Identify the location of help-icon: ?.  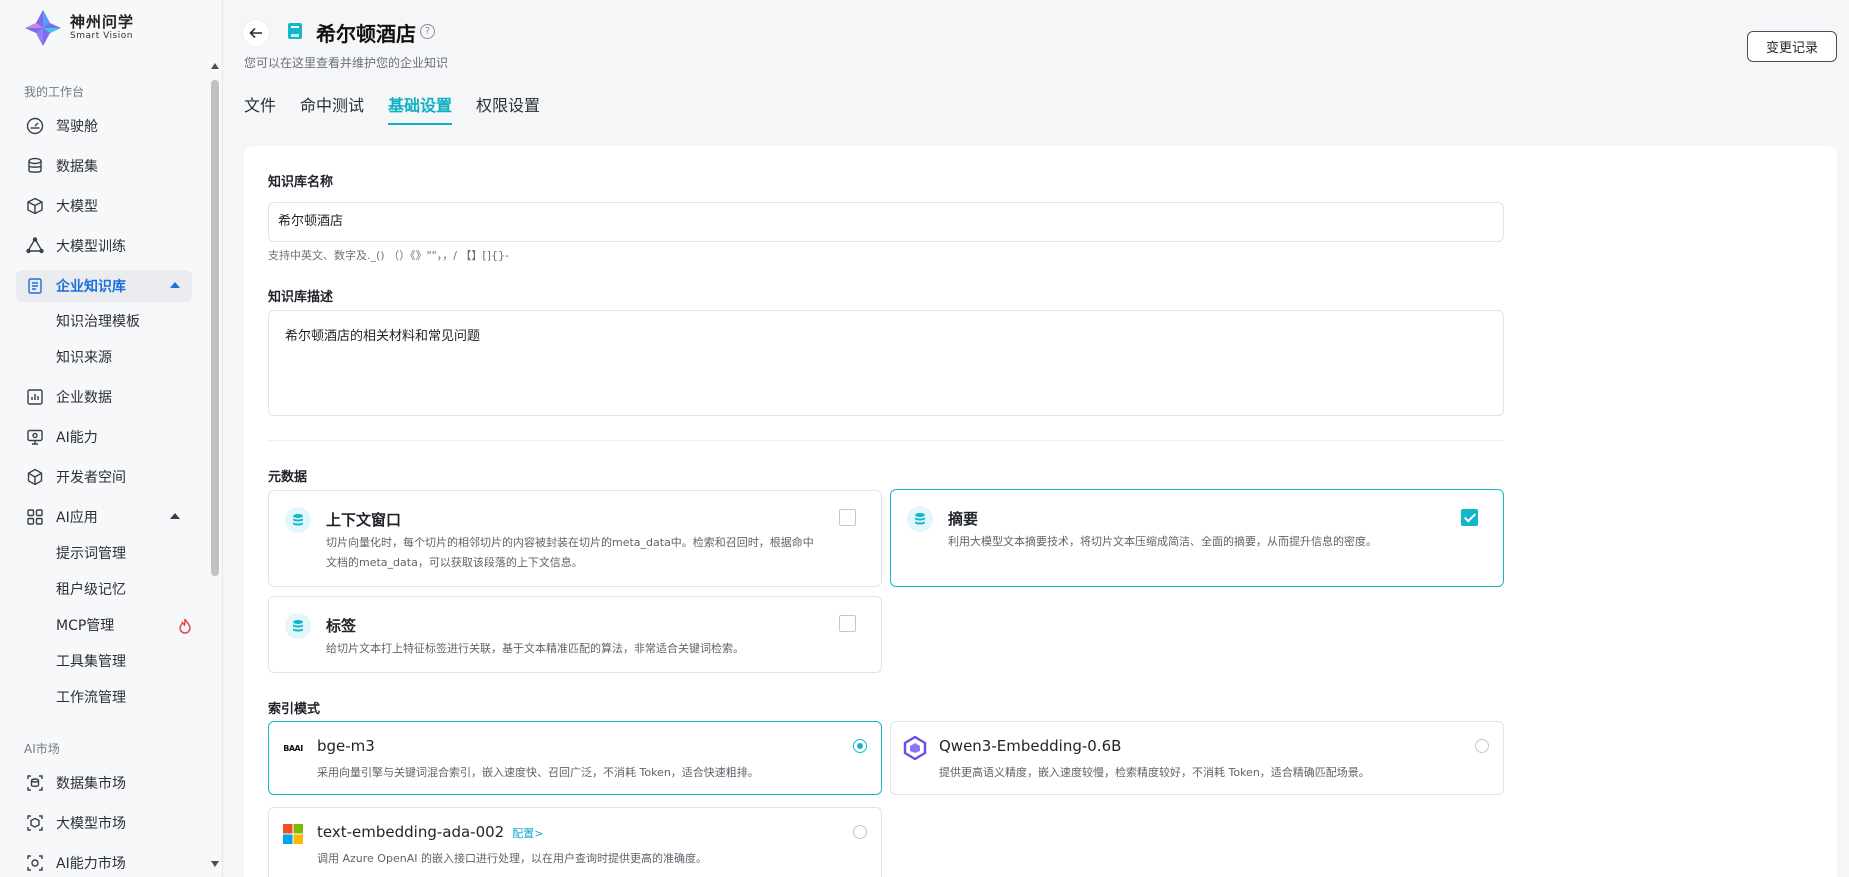
(427, 31).